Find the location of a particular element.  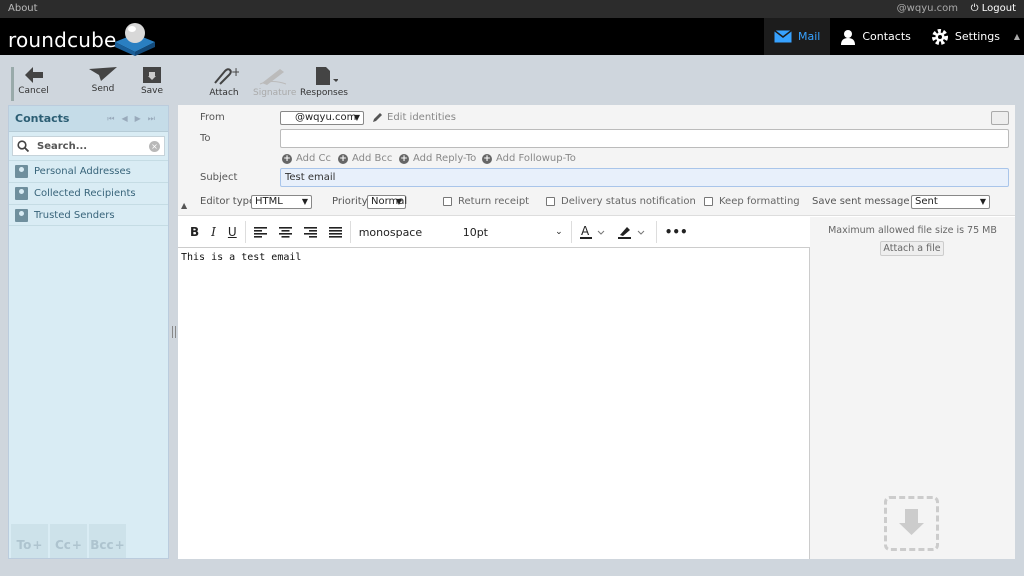

align-justify-button is located at coordinates (335, 232).